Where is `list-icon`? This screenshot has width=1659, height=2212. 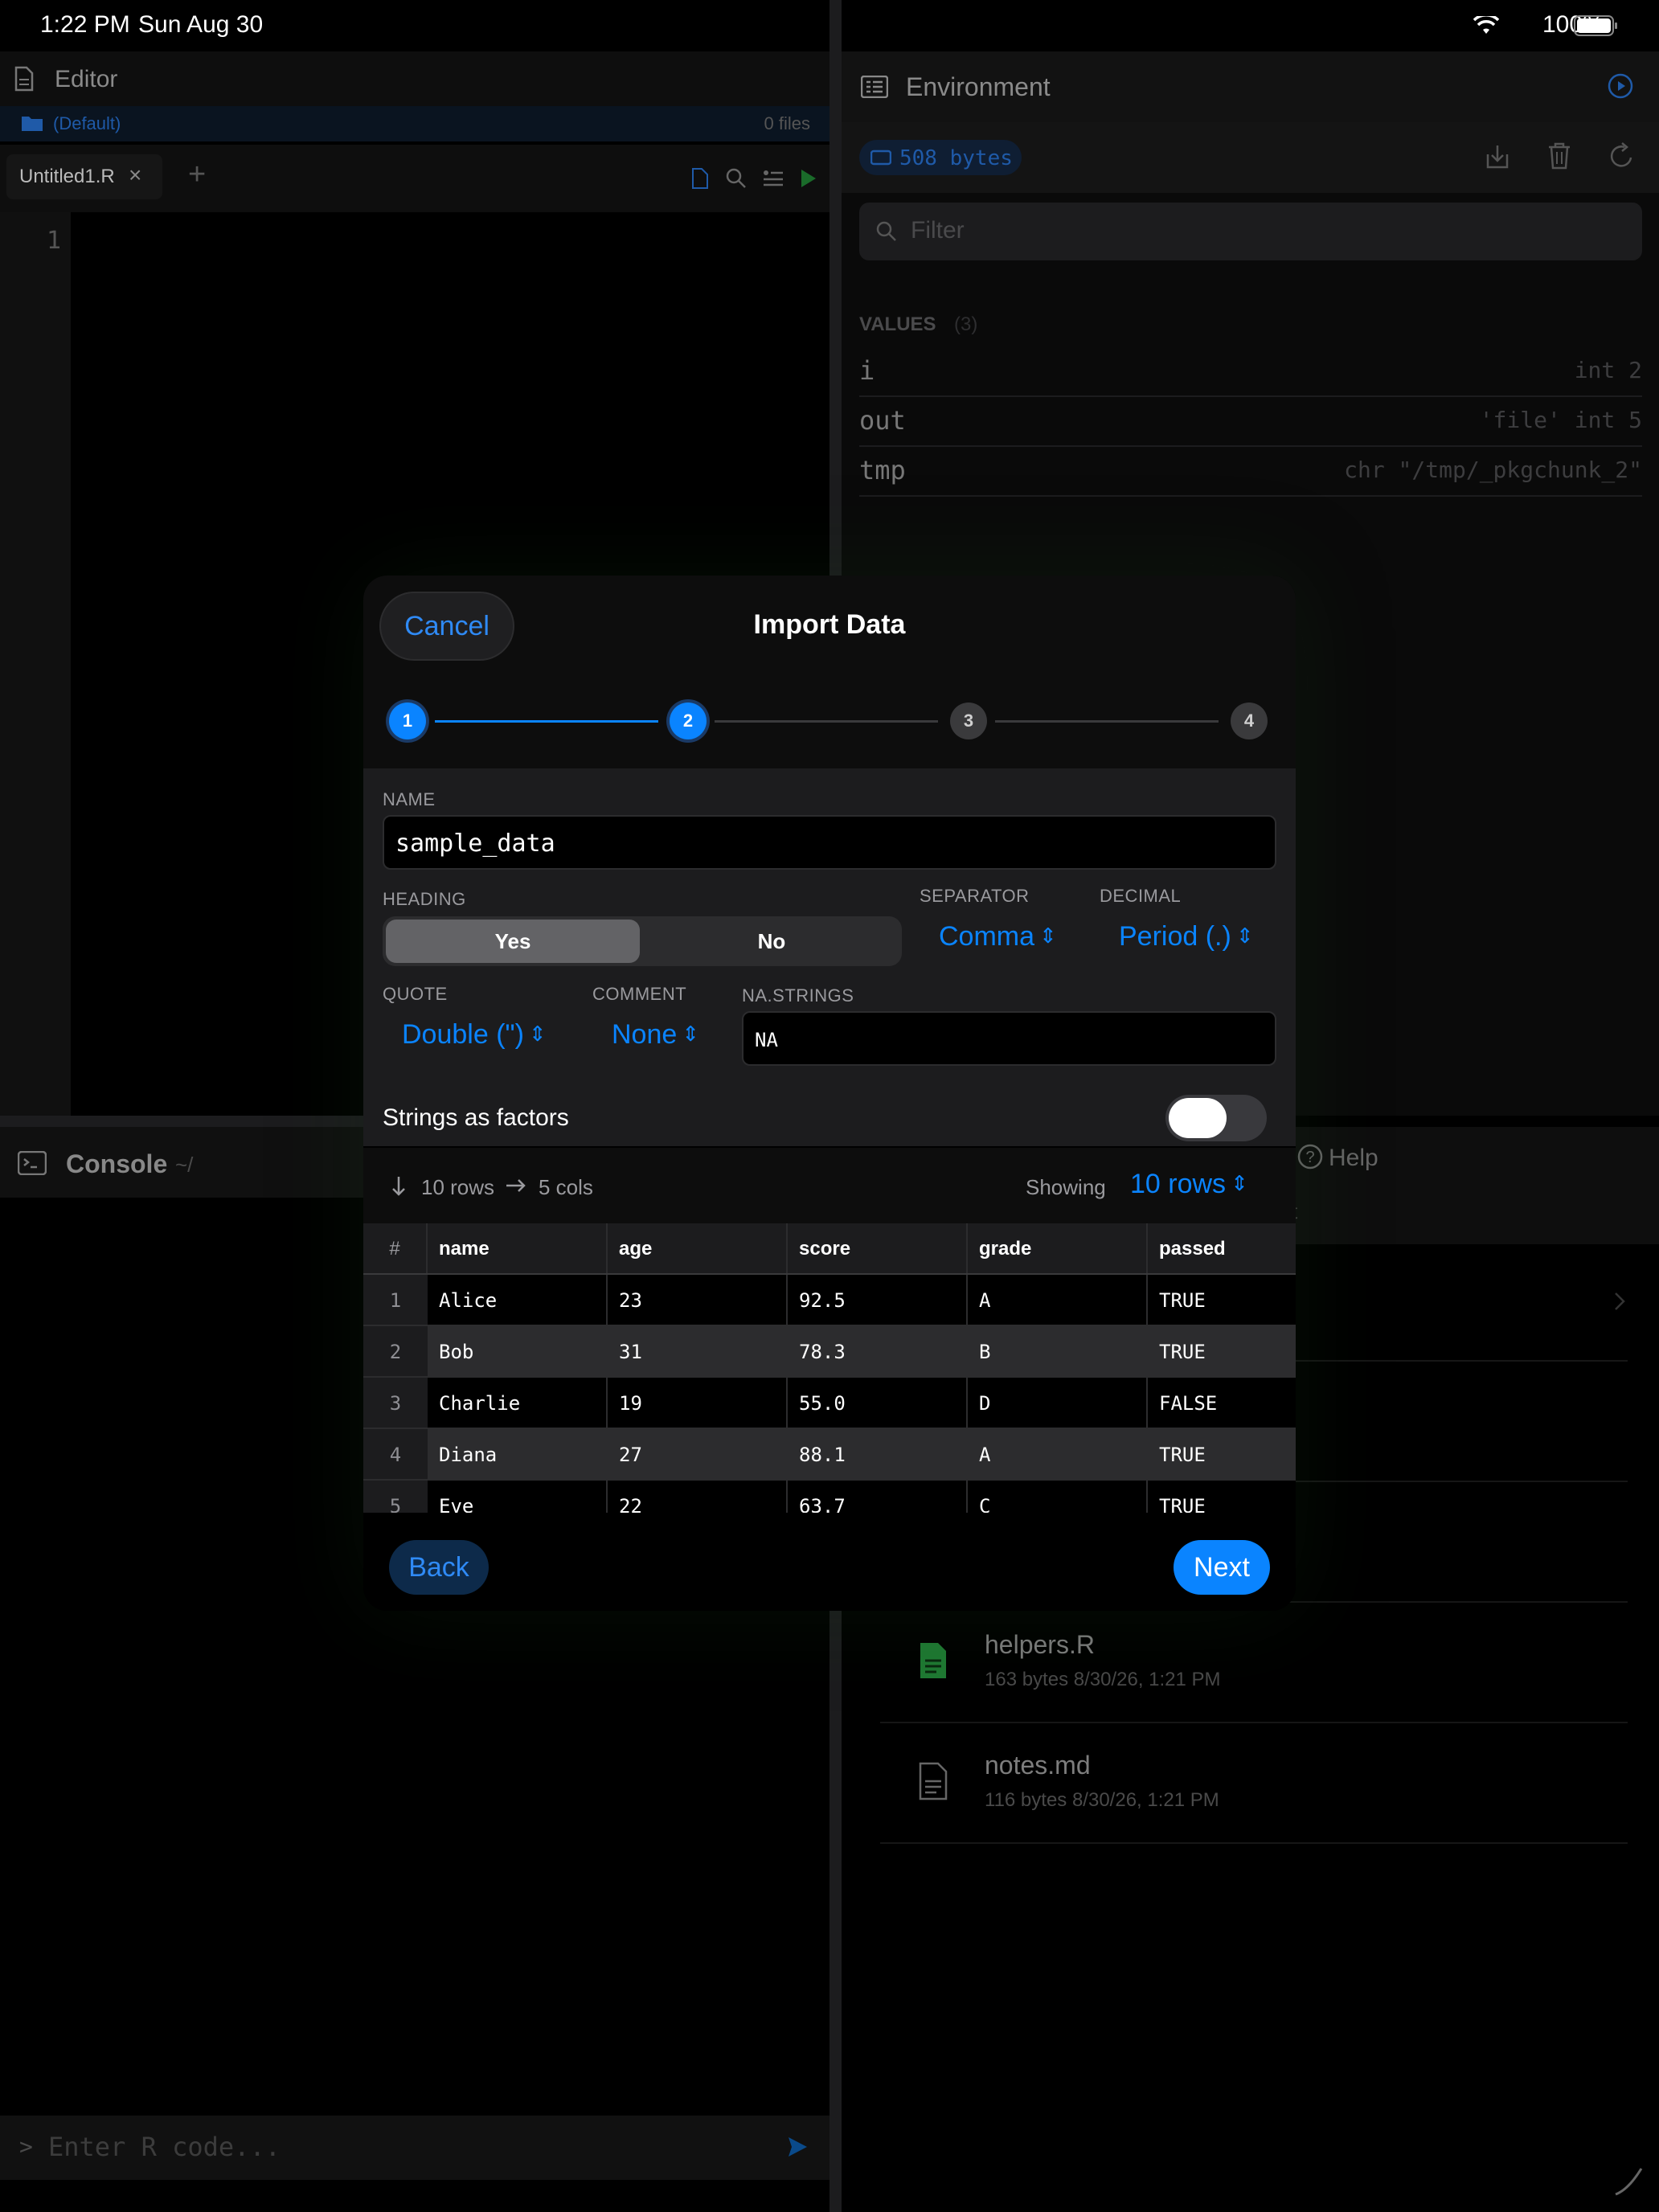
list-icon is located at coordinates (773, 180).